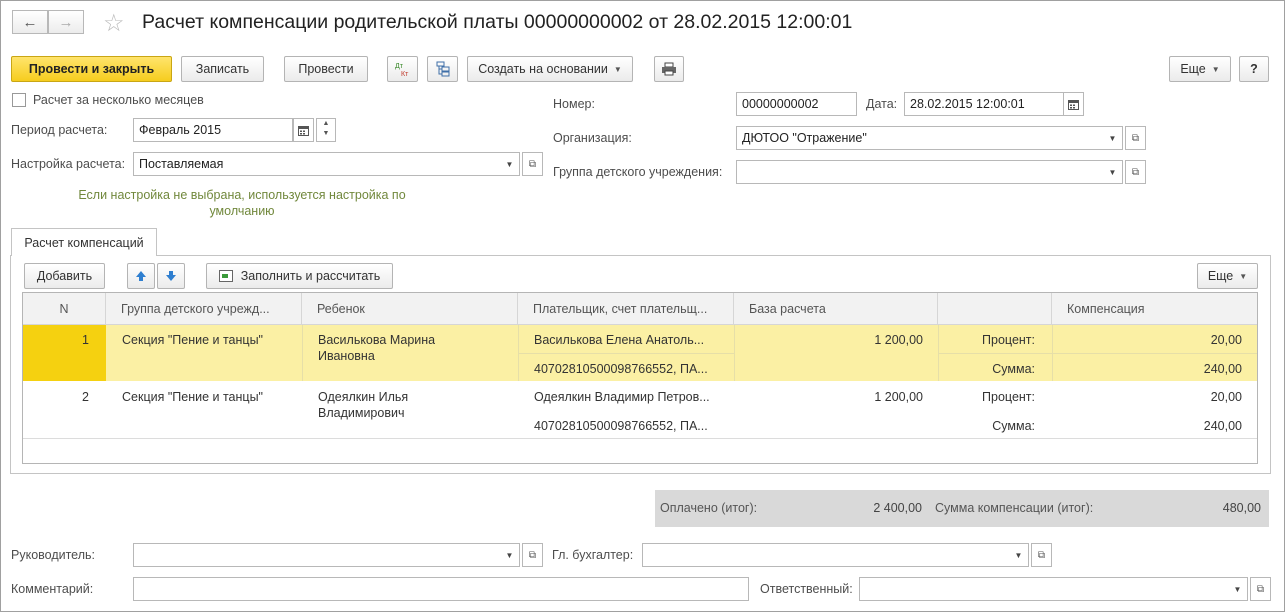 The image size is (1285, 612). I want to click on create-based-on-label: Создать на основании, so click(543, 69).